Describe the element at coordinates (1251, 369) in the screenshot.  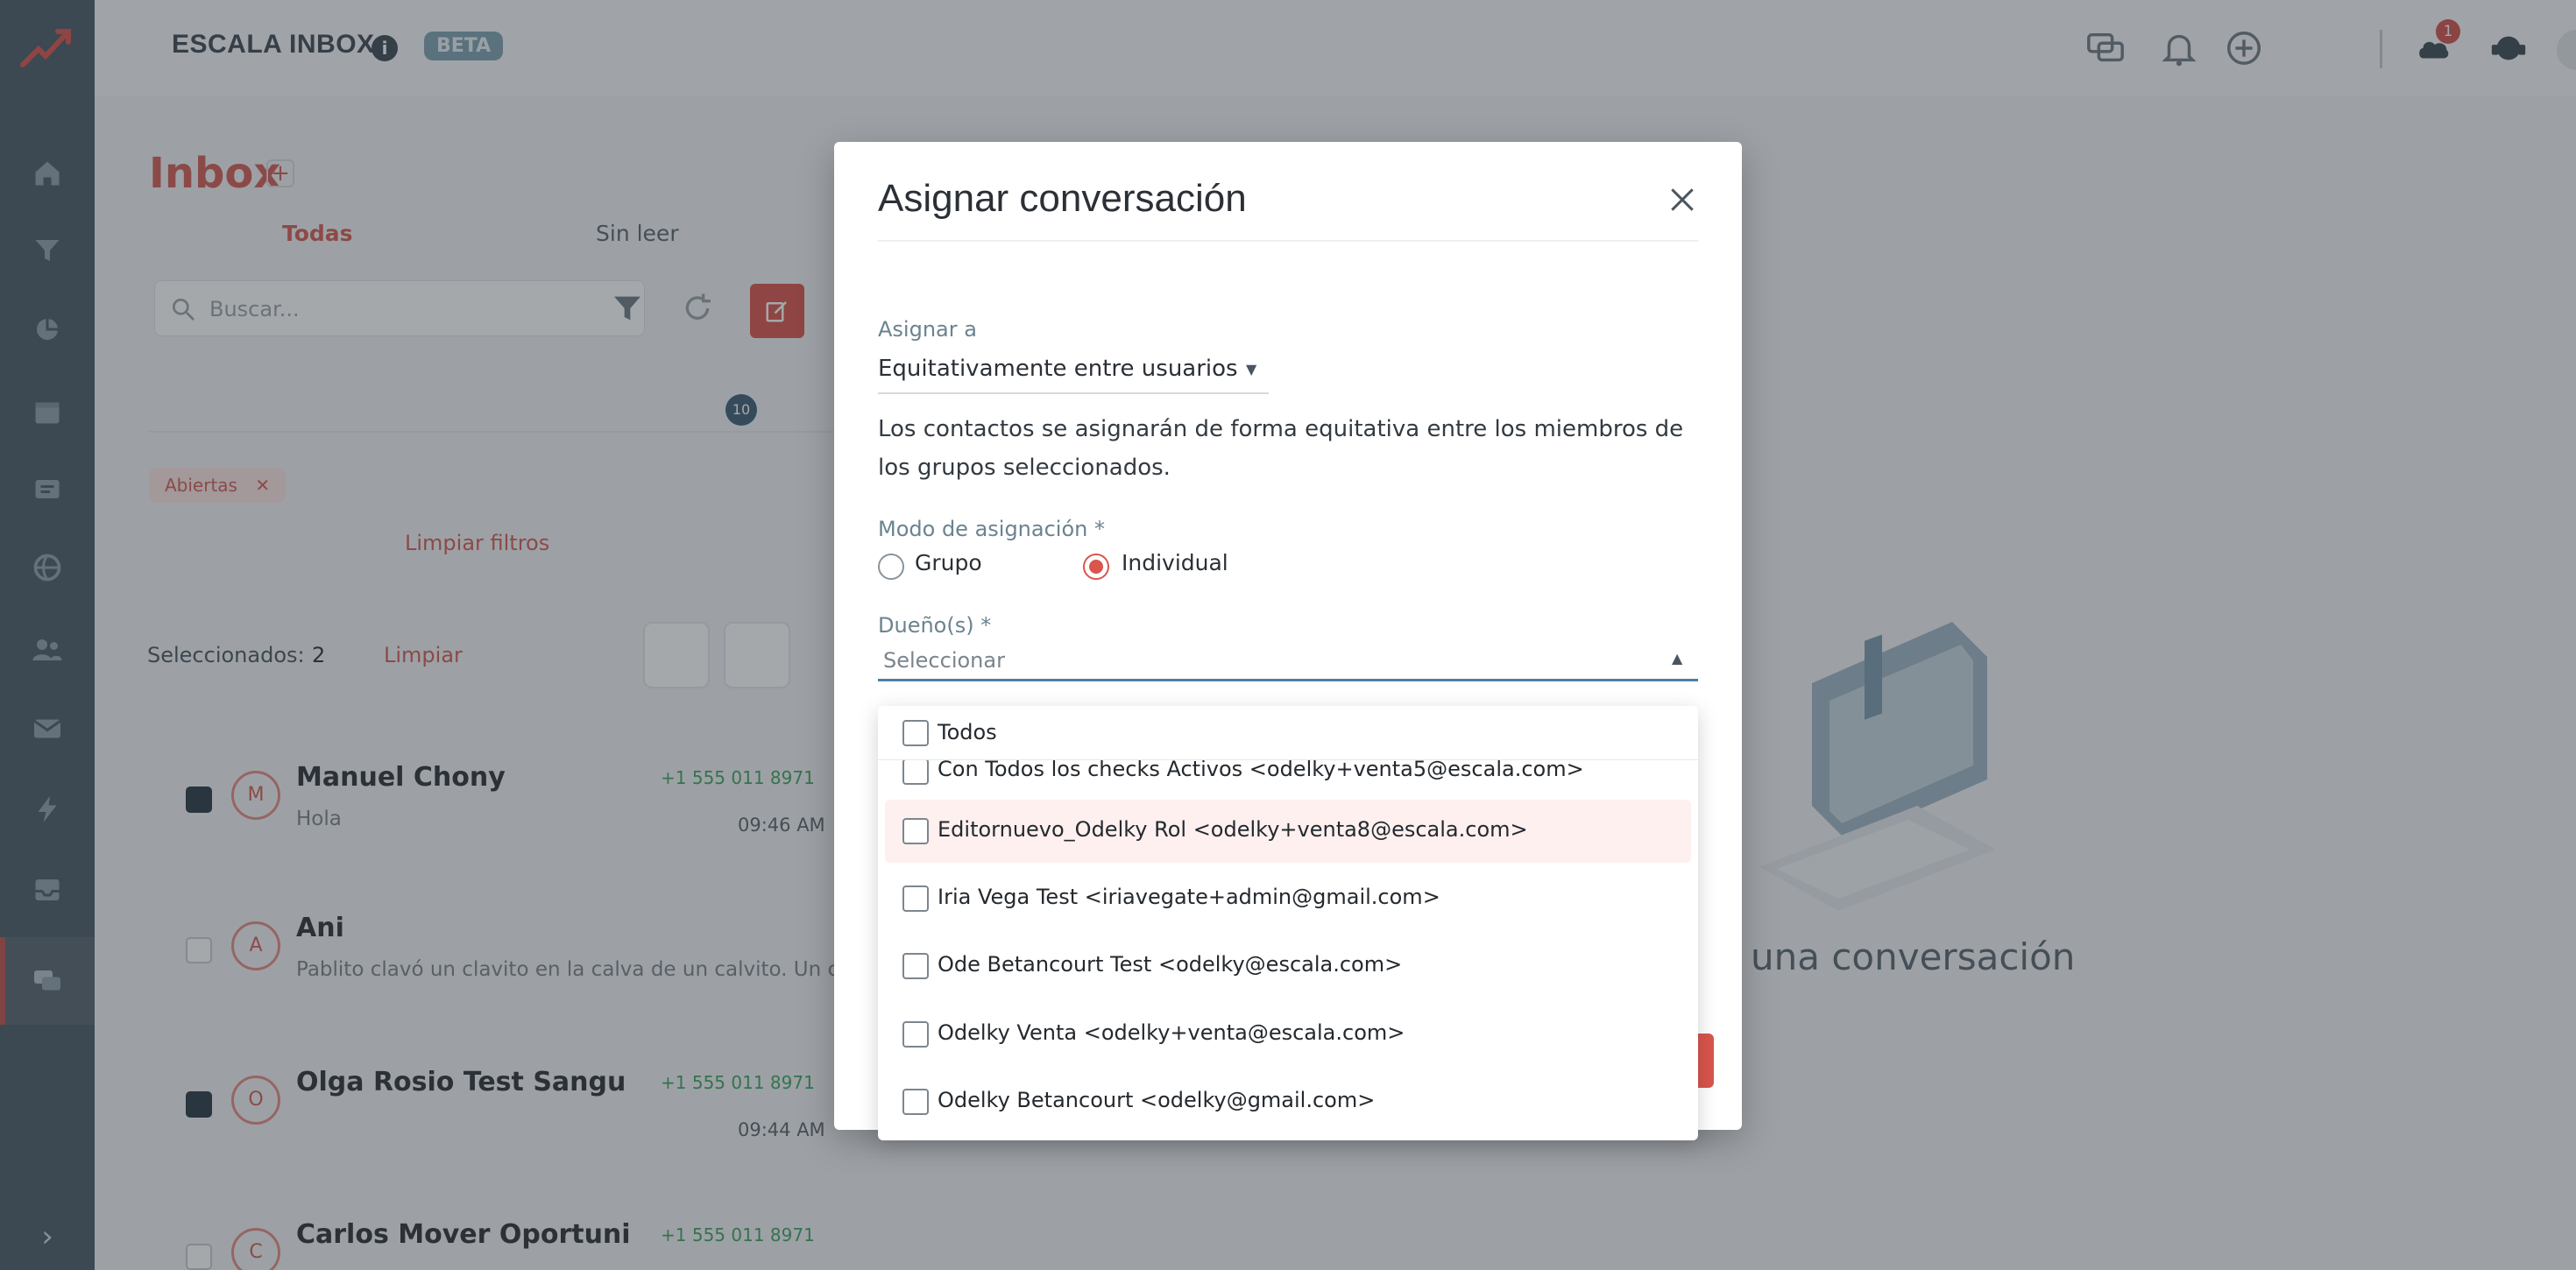
I see `caret-down-icon: ▼` at that location.